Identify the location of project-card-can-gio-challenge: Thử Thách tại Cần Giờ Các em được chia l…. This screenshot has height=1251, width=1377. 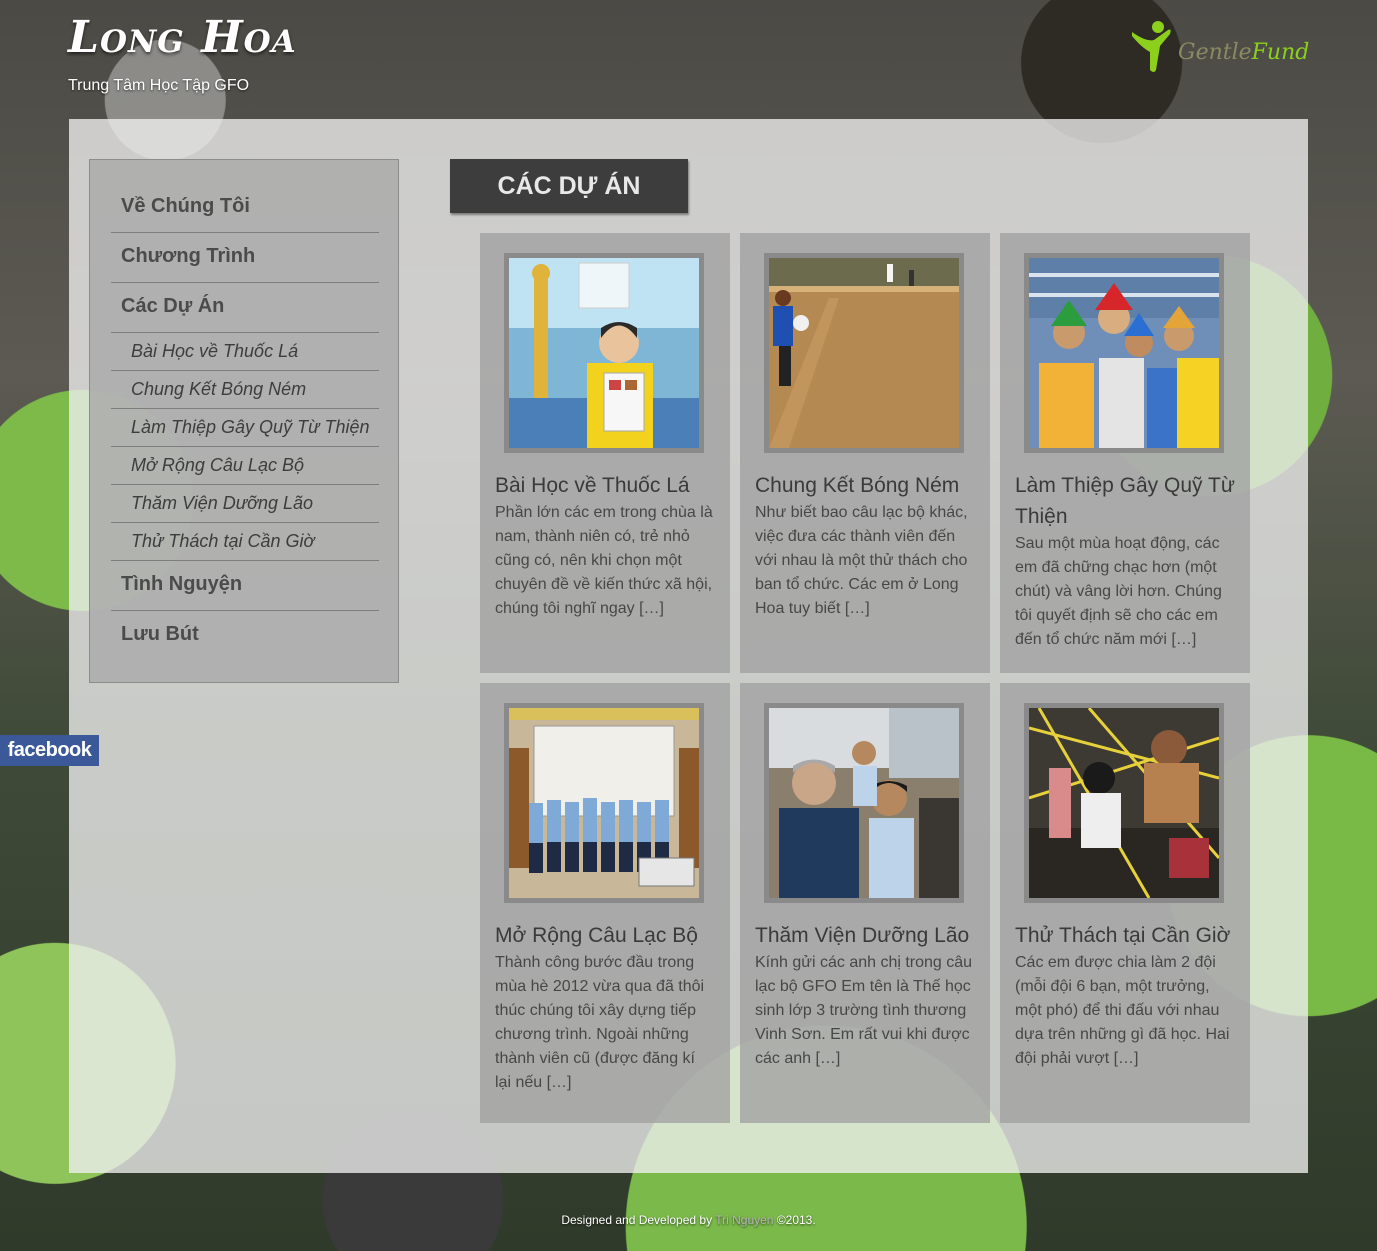
(1125, 903).